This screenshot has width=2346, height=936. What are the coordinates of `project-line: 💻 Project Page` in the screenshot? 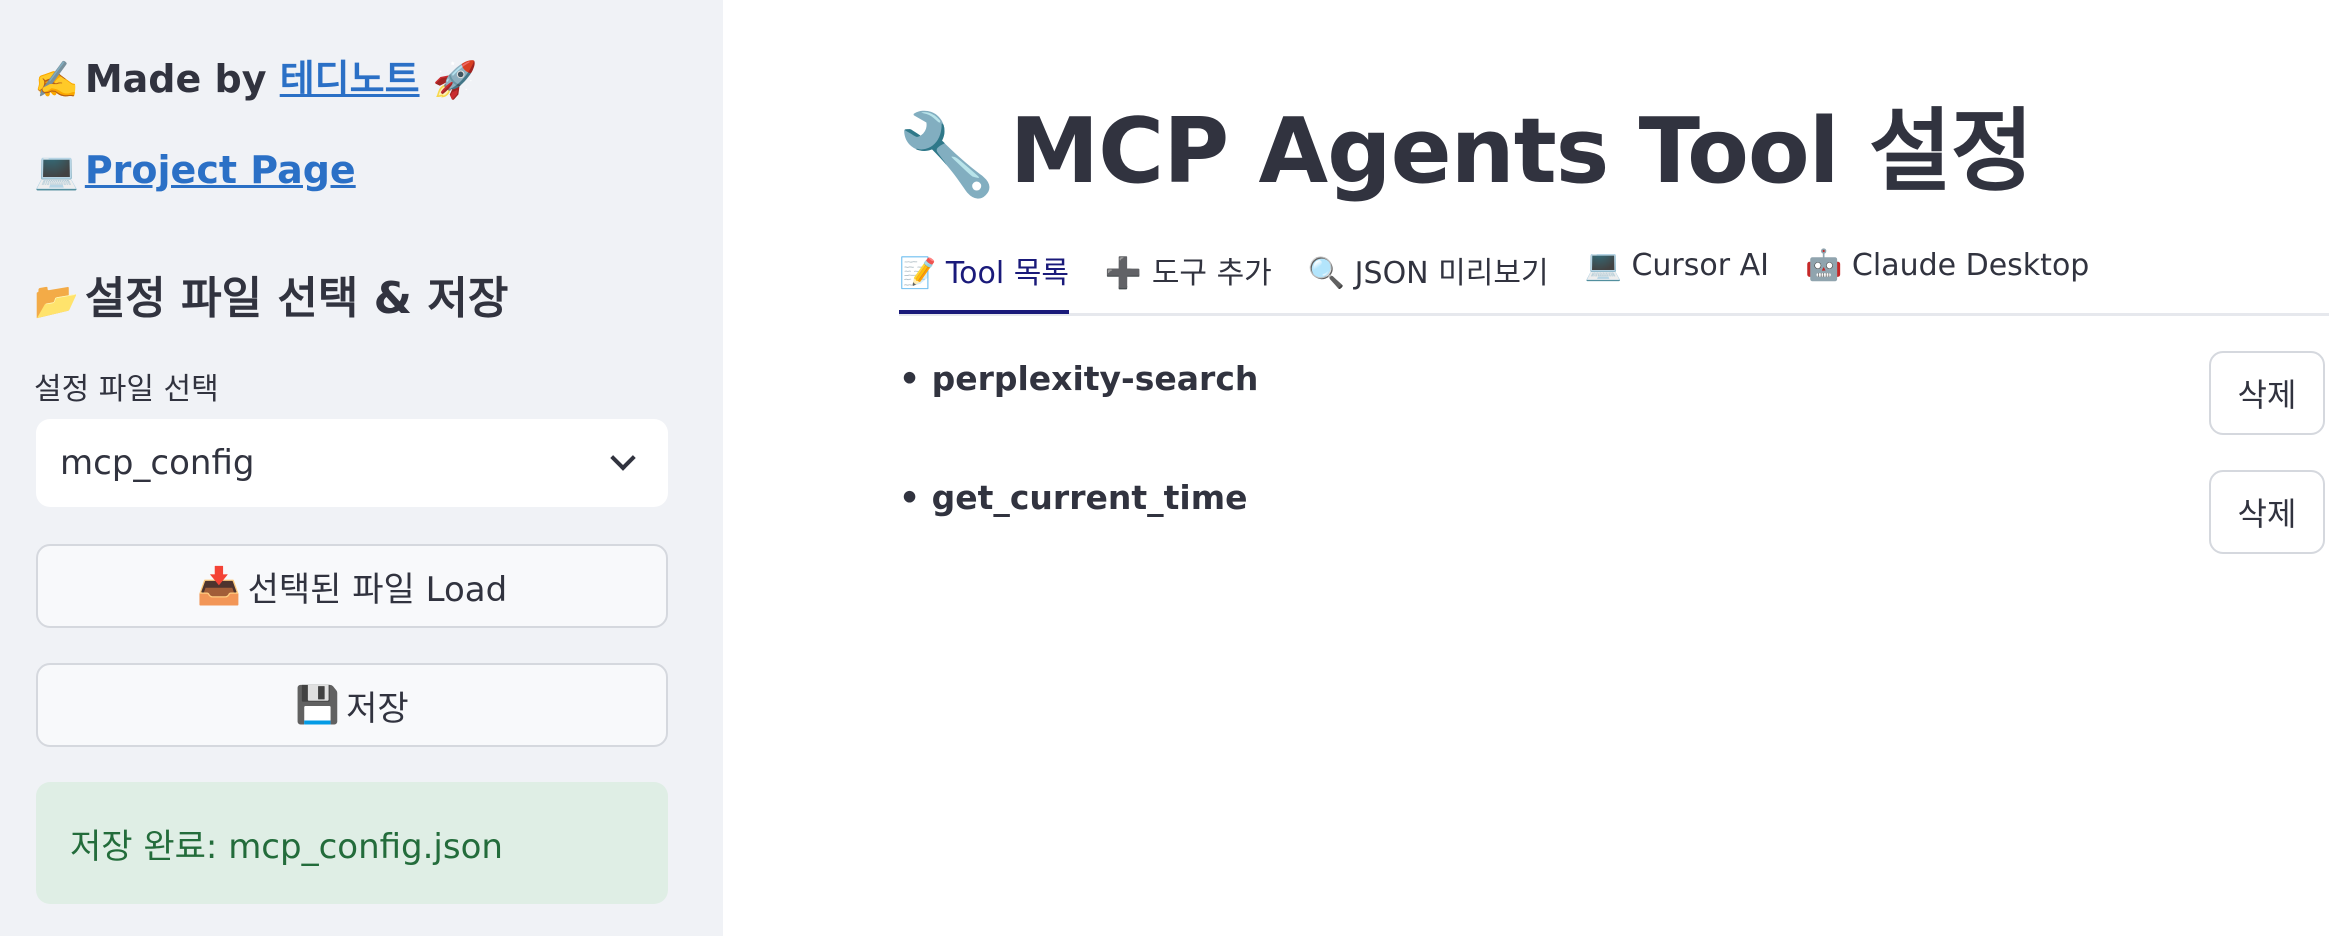 It's located at (195, 170).